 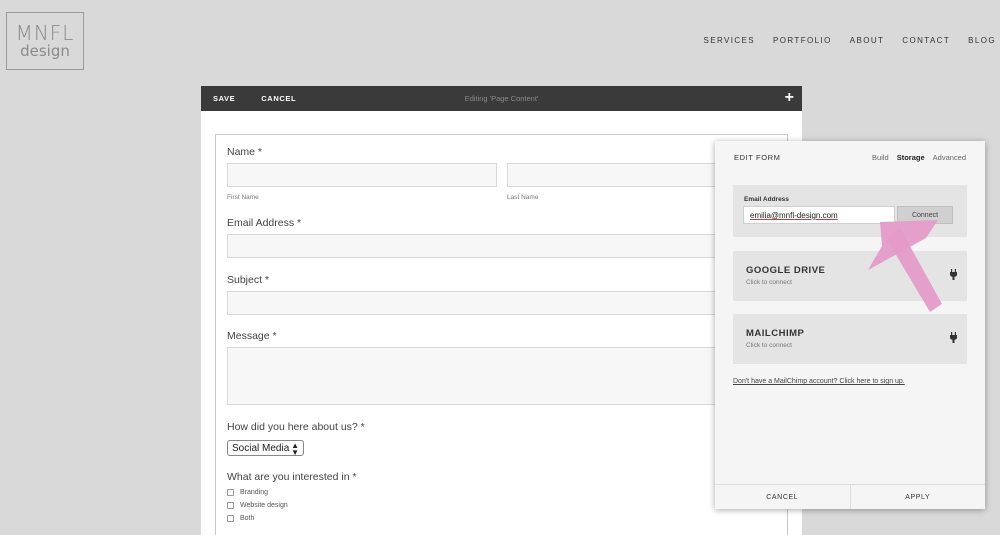 I want to click on nav-link-about: ABOUT, so click(x=867, y=40).